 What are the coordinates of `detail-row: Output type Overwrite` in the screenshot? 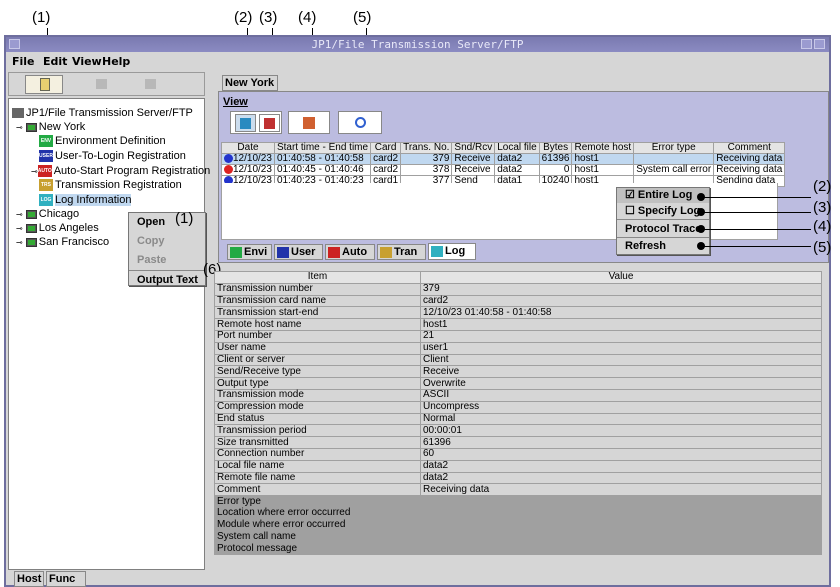 It's located at (518, 383).